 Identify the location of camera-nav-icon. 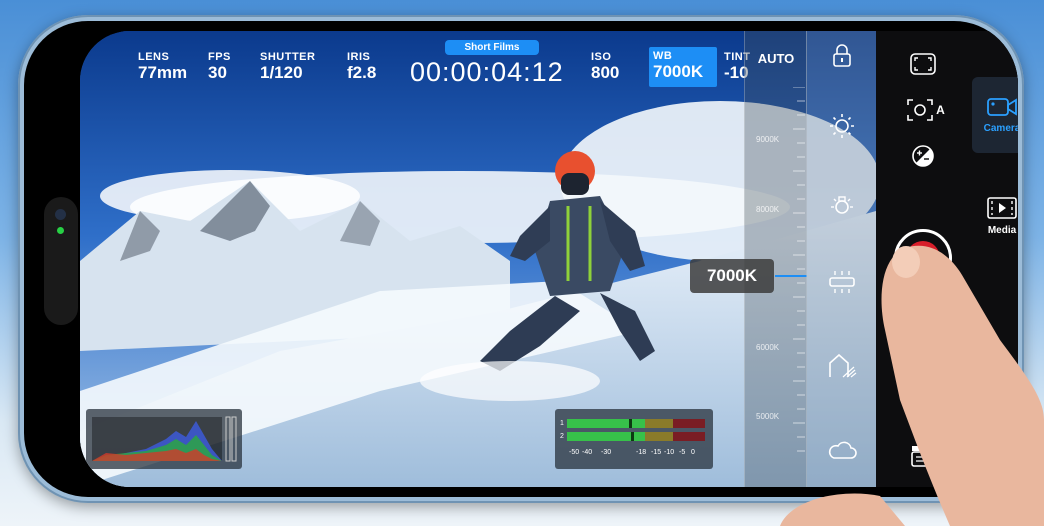
(1002, 106).